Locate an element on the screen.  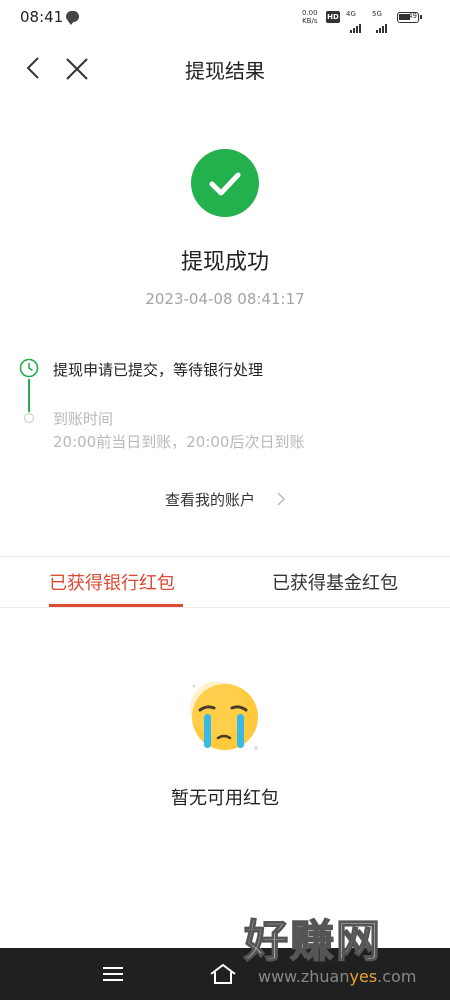
status-bar: 08:41 0.00 KB/s HD 4G 5G 49 is located at coordinates (225, 18).